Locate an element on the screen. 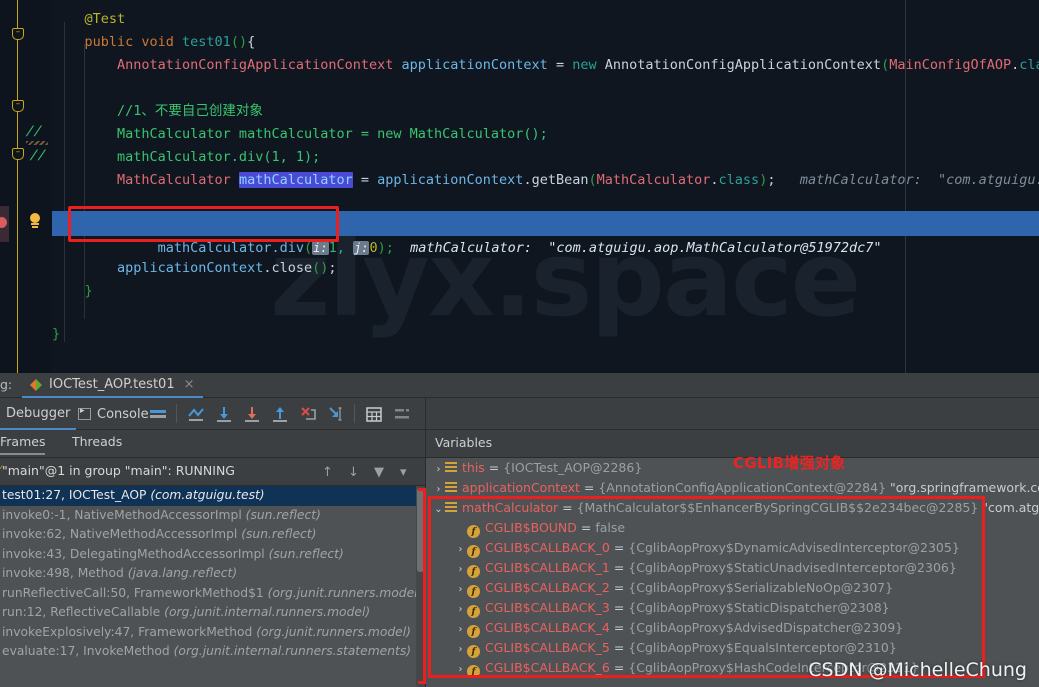  variable-value: {CglibAopProxy$StaticDispatcher@2308} is located at coordinates (759, 607).